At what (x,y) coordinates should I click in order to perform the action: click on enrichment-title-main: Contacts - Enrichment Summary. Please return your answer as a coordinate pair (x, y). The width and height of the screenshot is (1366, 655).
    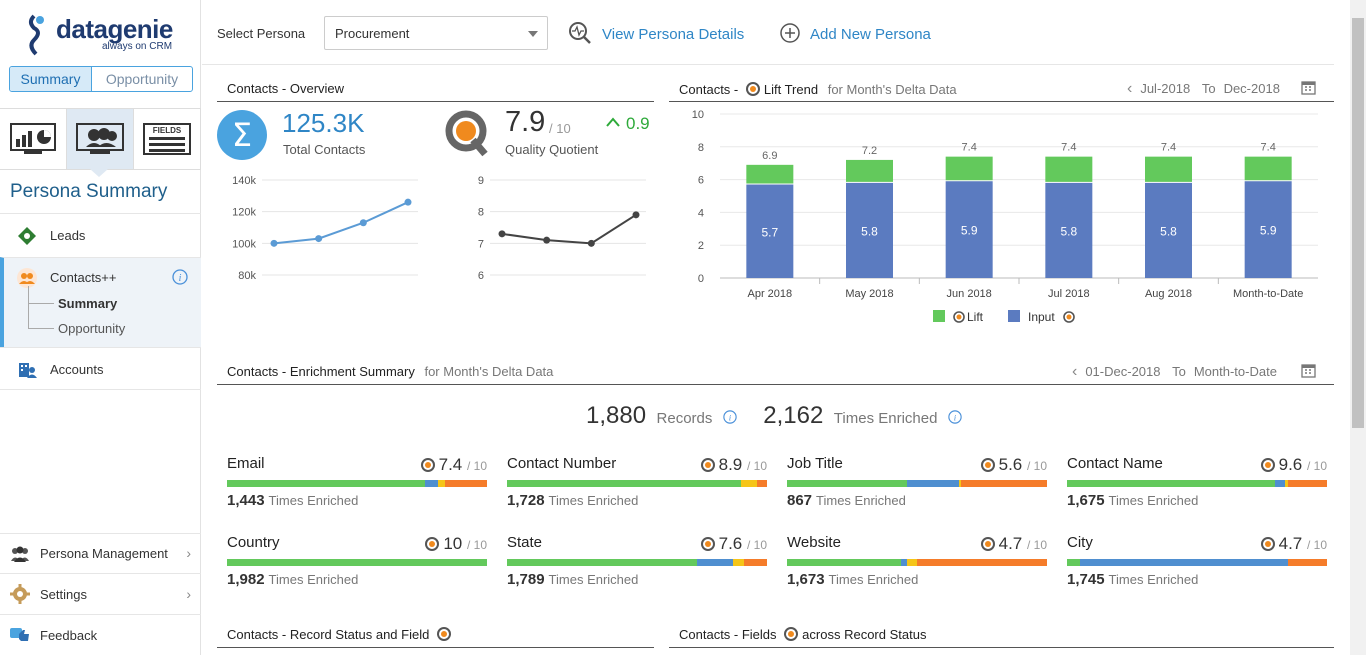
    Looking at the image, I should click on (321, 371).